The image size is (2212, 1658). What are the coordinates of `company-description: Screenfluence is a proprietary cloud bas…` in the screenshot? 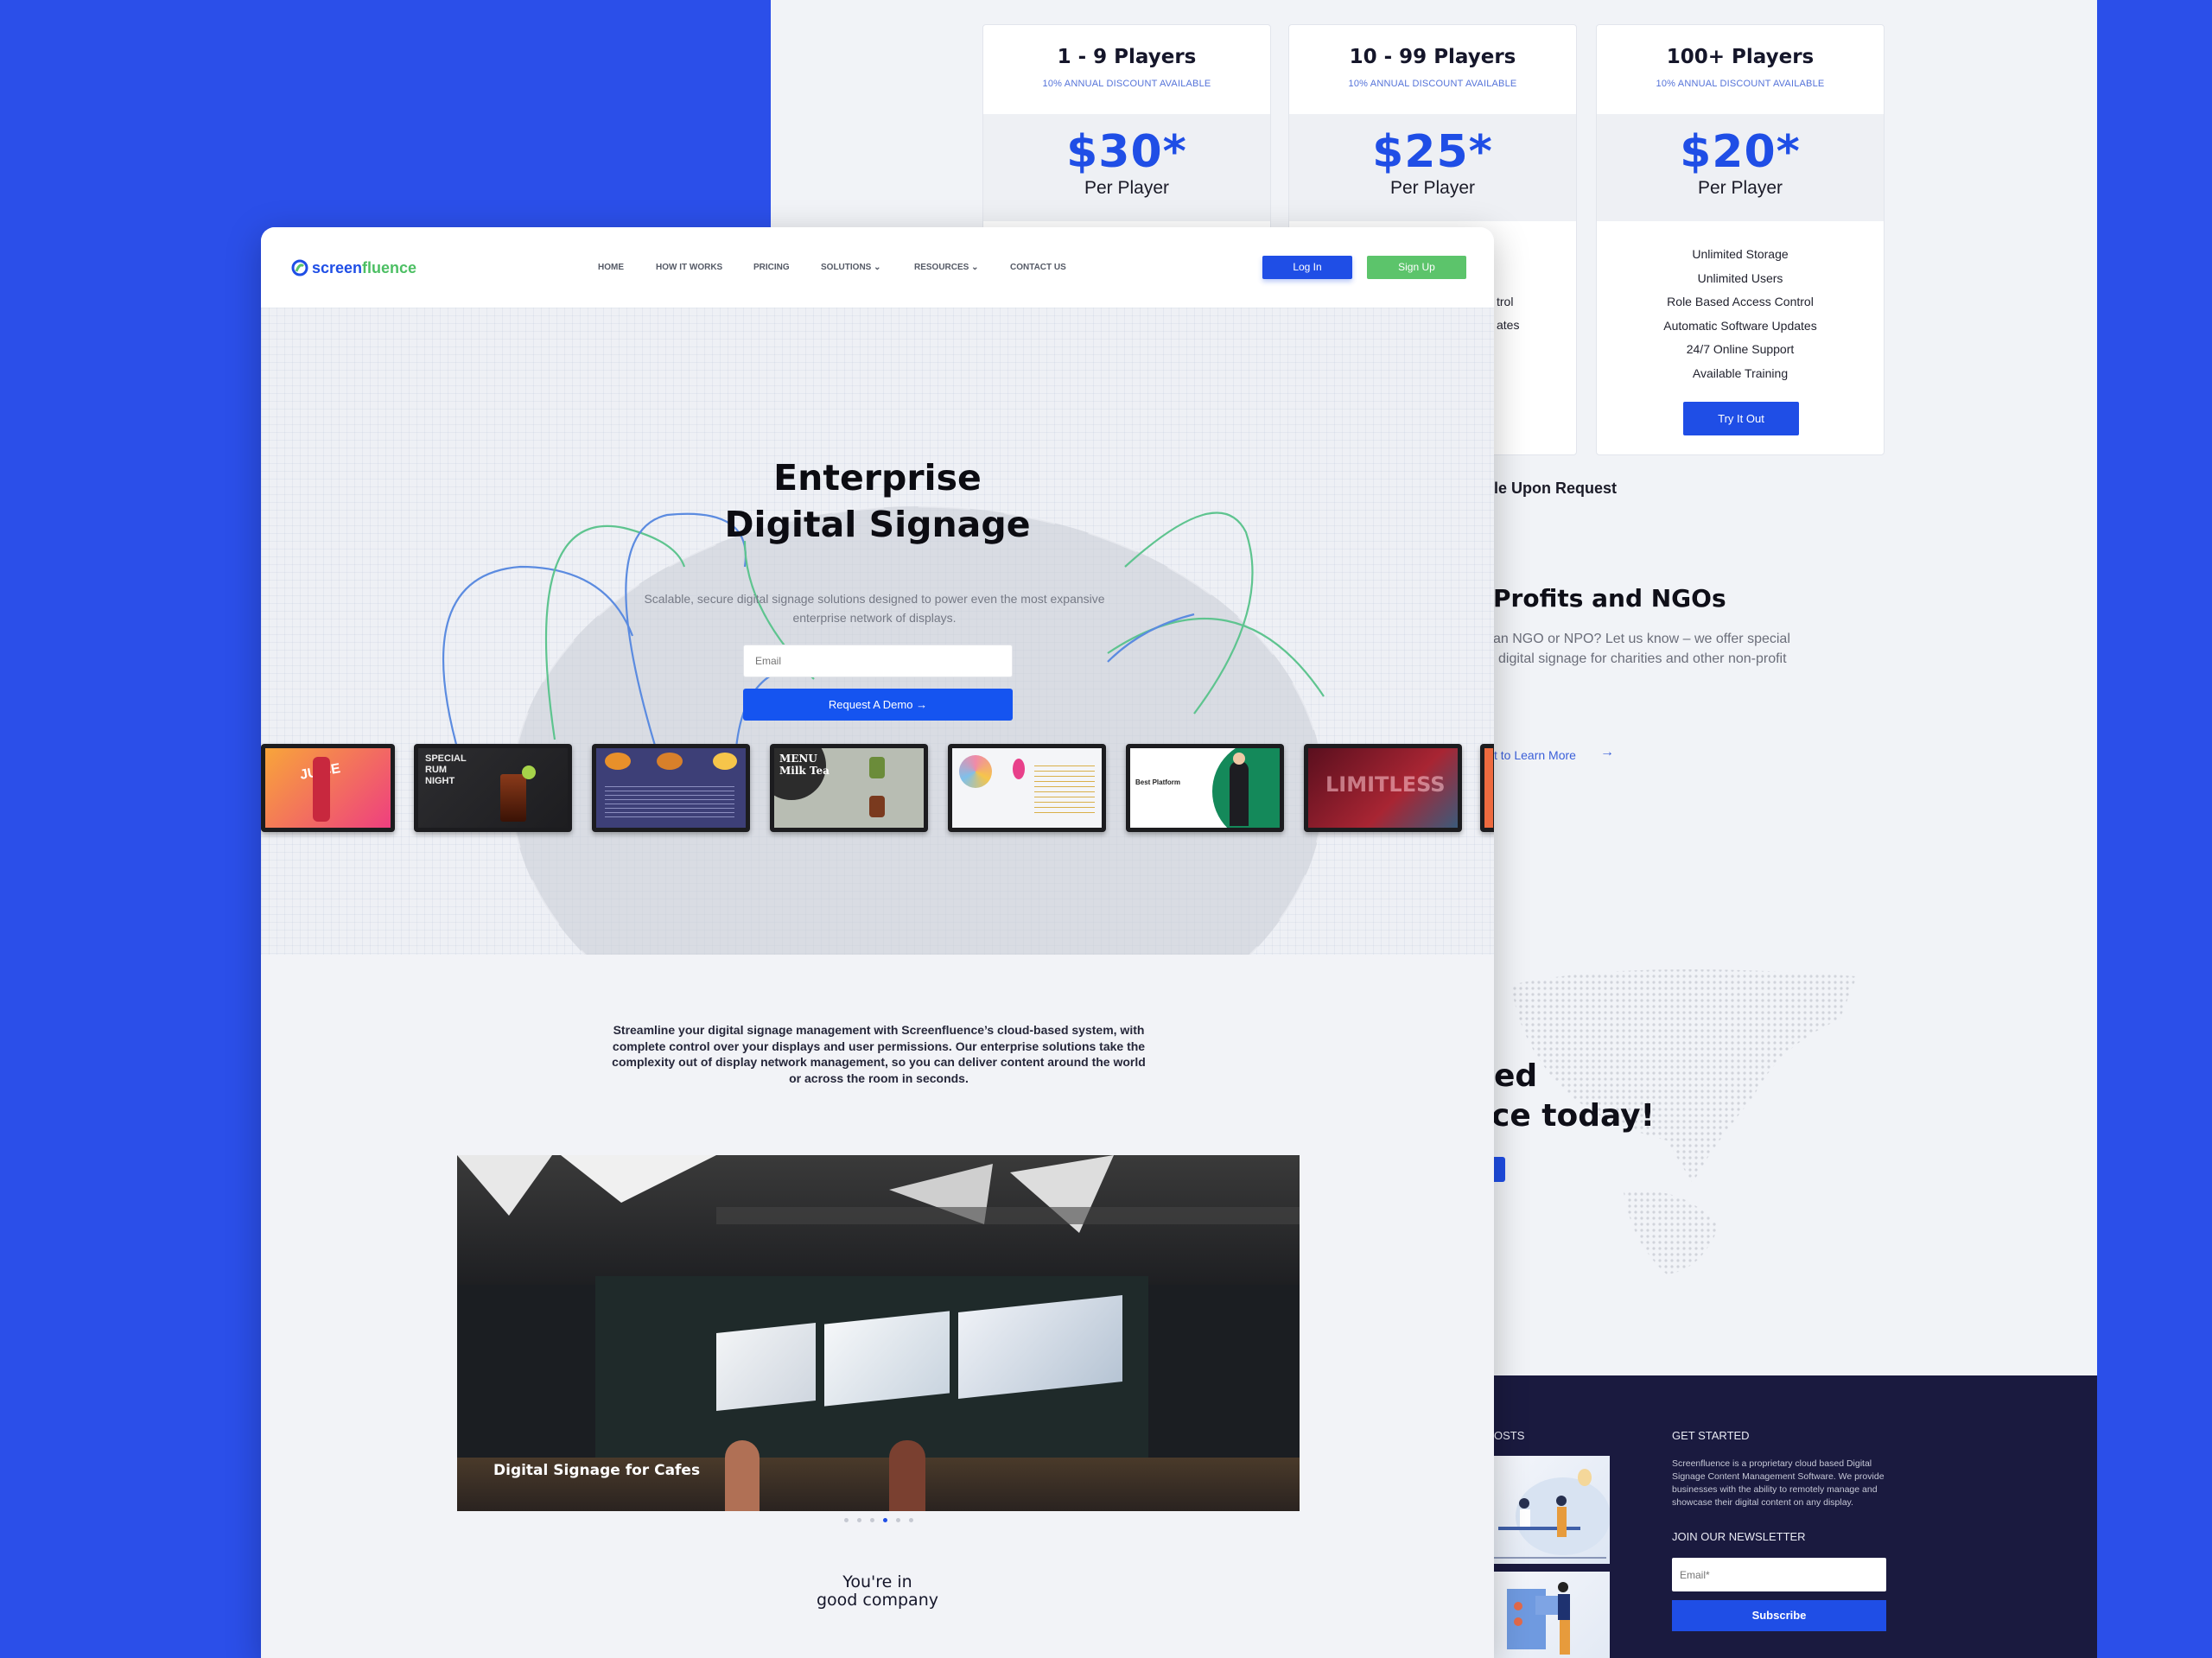 It's located at (1778, 1483).